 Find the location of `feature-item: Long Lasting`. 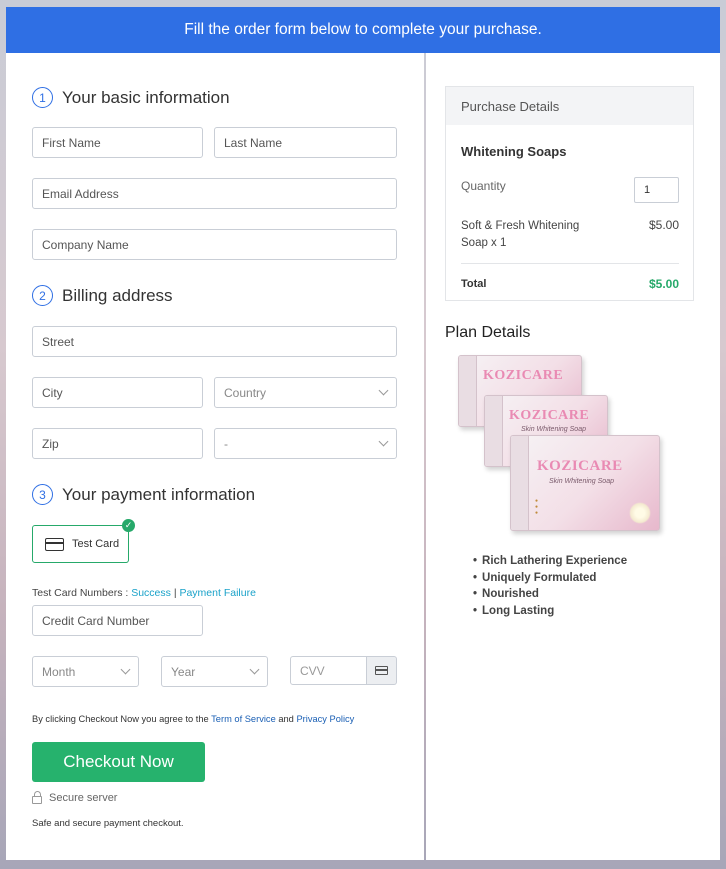

feature-item: Long Lasting is located at coordinates (550, 611).